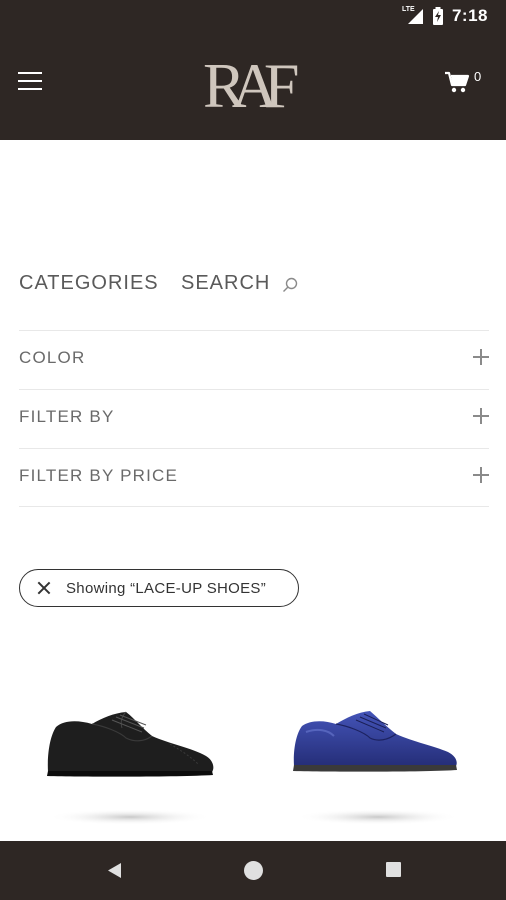 This screenshot has width=506, height=900. I want to click on close-icon, so click(44, 588).